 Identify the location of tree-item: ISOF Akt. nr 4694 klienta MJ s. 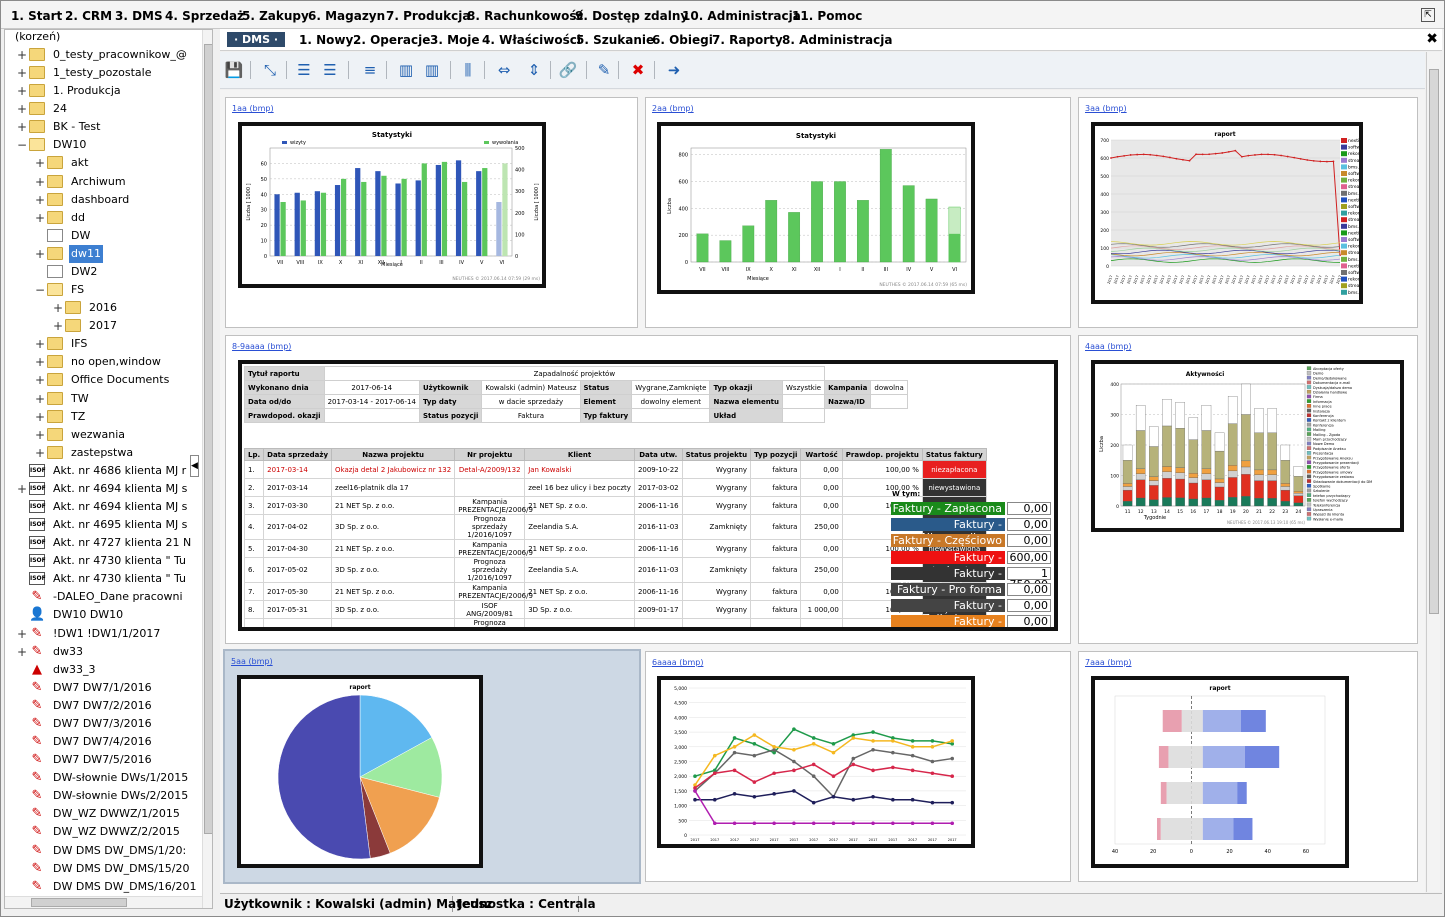
(103, 507).